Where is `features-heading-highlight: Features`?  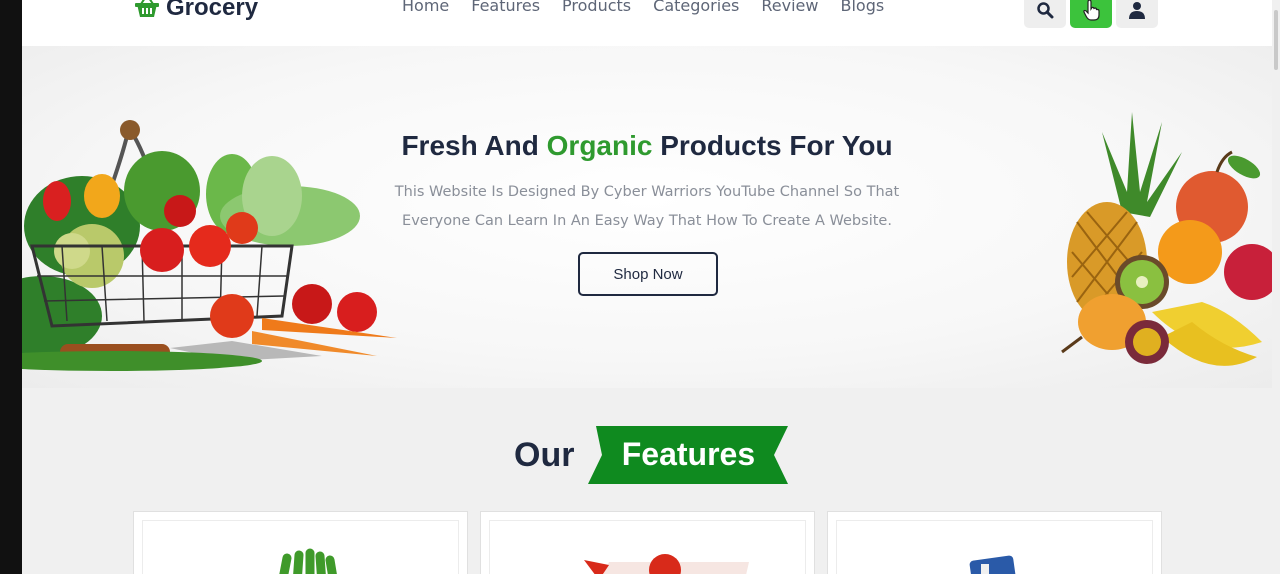 features-heading-highlight: Features is located at coordinates (688, 454).